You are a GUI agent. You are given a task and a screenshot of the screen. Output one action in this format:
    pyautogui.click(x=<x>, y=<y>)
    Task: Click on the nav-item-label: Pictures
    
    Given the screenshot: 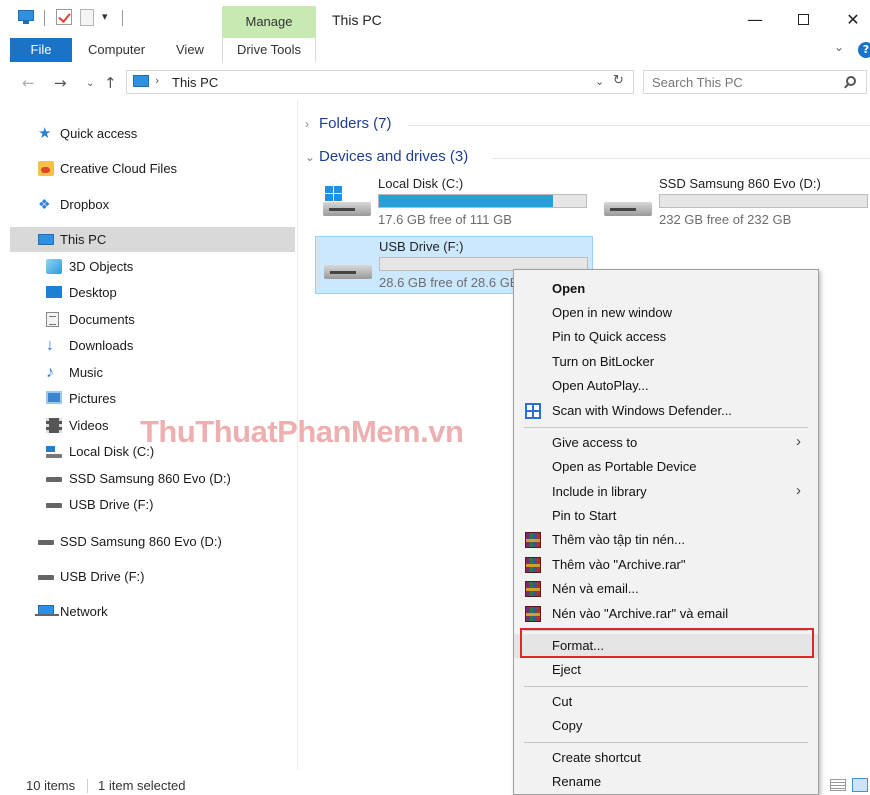 What is the action you would take?
    pyautogui.click(x=92, y=398)
    